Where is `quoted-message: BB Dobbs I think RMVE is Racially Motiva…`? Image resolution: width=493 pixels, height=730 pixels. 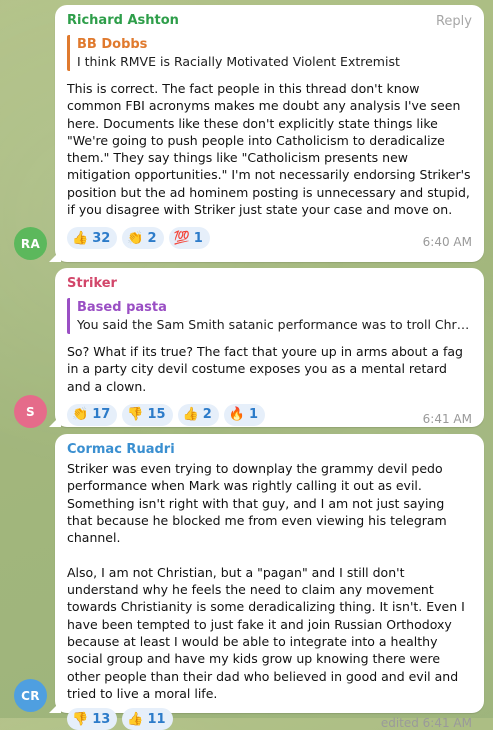 quoted-message: BB Dobbs I think RMVE is Racially Motiva… is located at coordinates (269, 53).